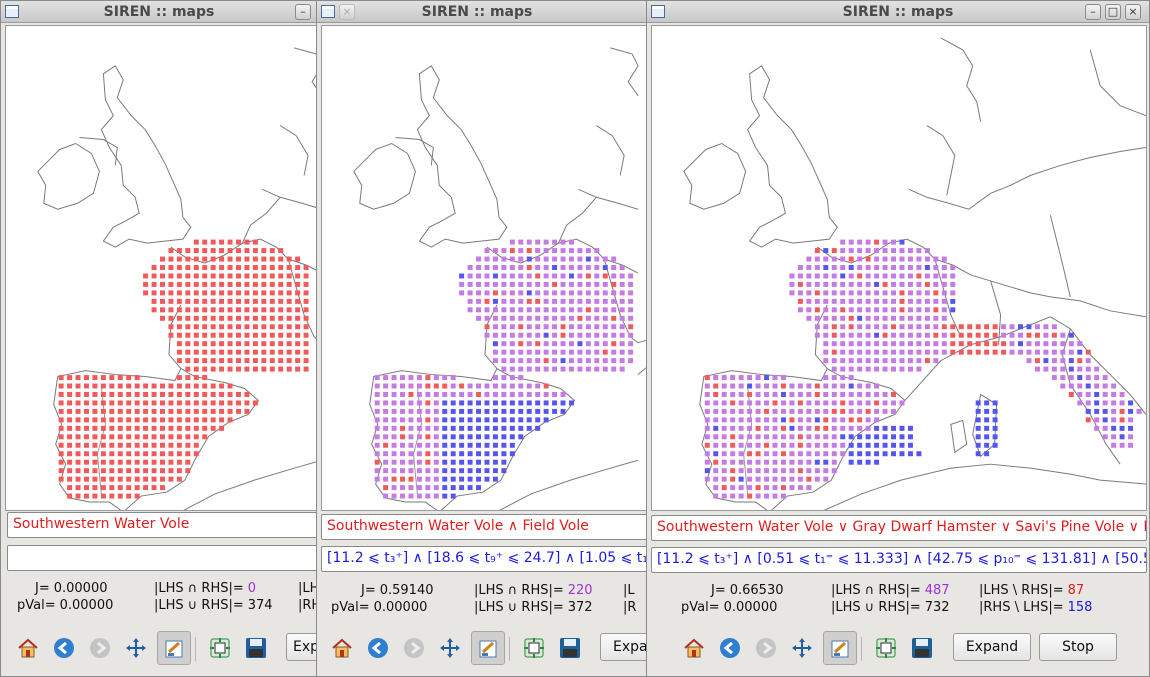 This screenshot has height=677, width=1150. Describe the element at coordinates (159, 12) in the screenshot. I see `title-bar: SIREN :: maps –` at that location.